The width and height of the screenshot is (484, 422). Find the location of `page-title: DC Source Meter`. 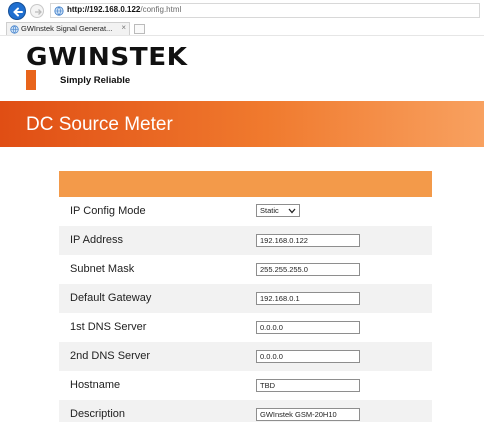

page-title: DC Source Meter is located at coordinates (99, 124).